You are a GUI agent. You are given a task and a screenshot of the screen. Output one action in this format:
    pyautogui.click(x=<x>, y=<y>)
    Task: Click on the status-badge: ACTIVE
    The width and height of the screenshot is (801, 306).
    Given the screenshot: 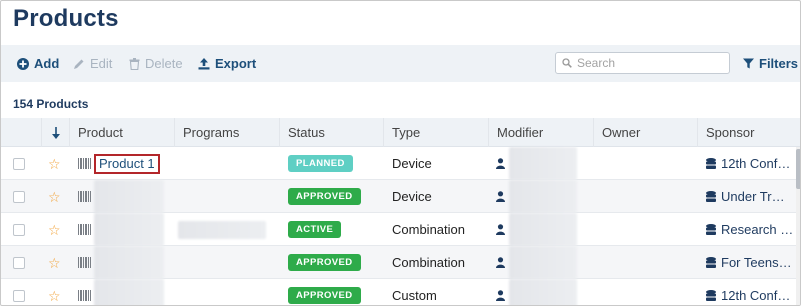 What is the action you would take?
    pyautogui.click(x=315, y=229)
    